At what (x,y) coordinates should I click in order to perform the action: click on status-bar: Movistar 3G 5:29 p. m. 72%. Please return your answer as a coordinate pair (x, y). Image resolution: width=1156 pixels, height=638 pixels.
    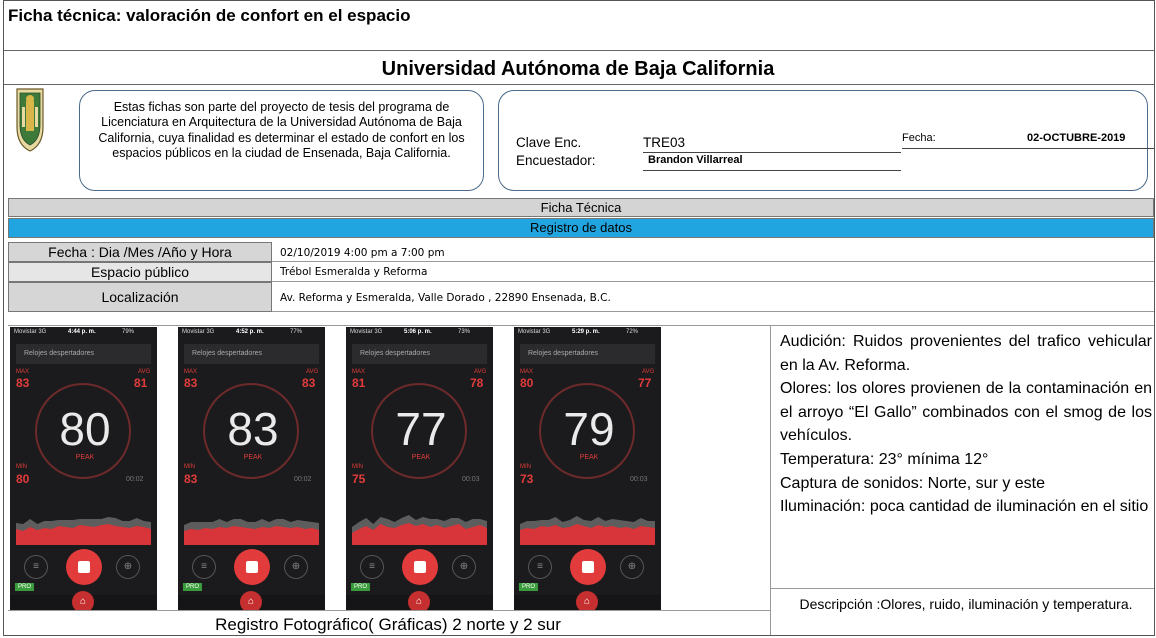
    Looking at the image, I should click on (587, 333).